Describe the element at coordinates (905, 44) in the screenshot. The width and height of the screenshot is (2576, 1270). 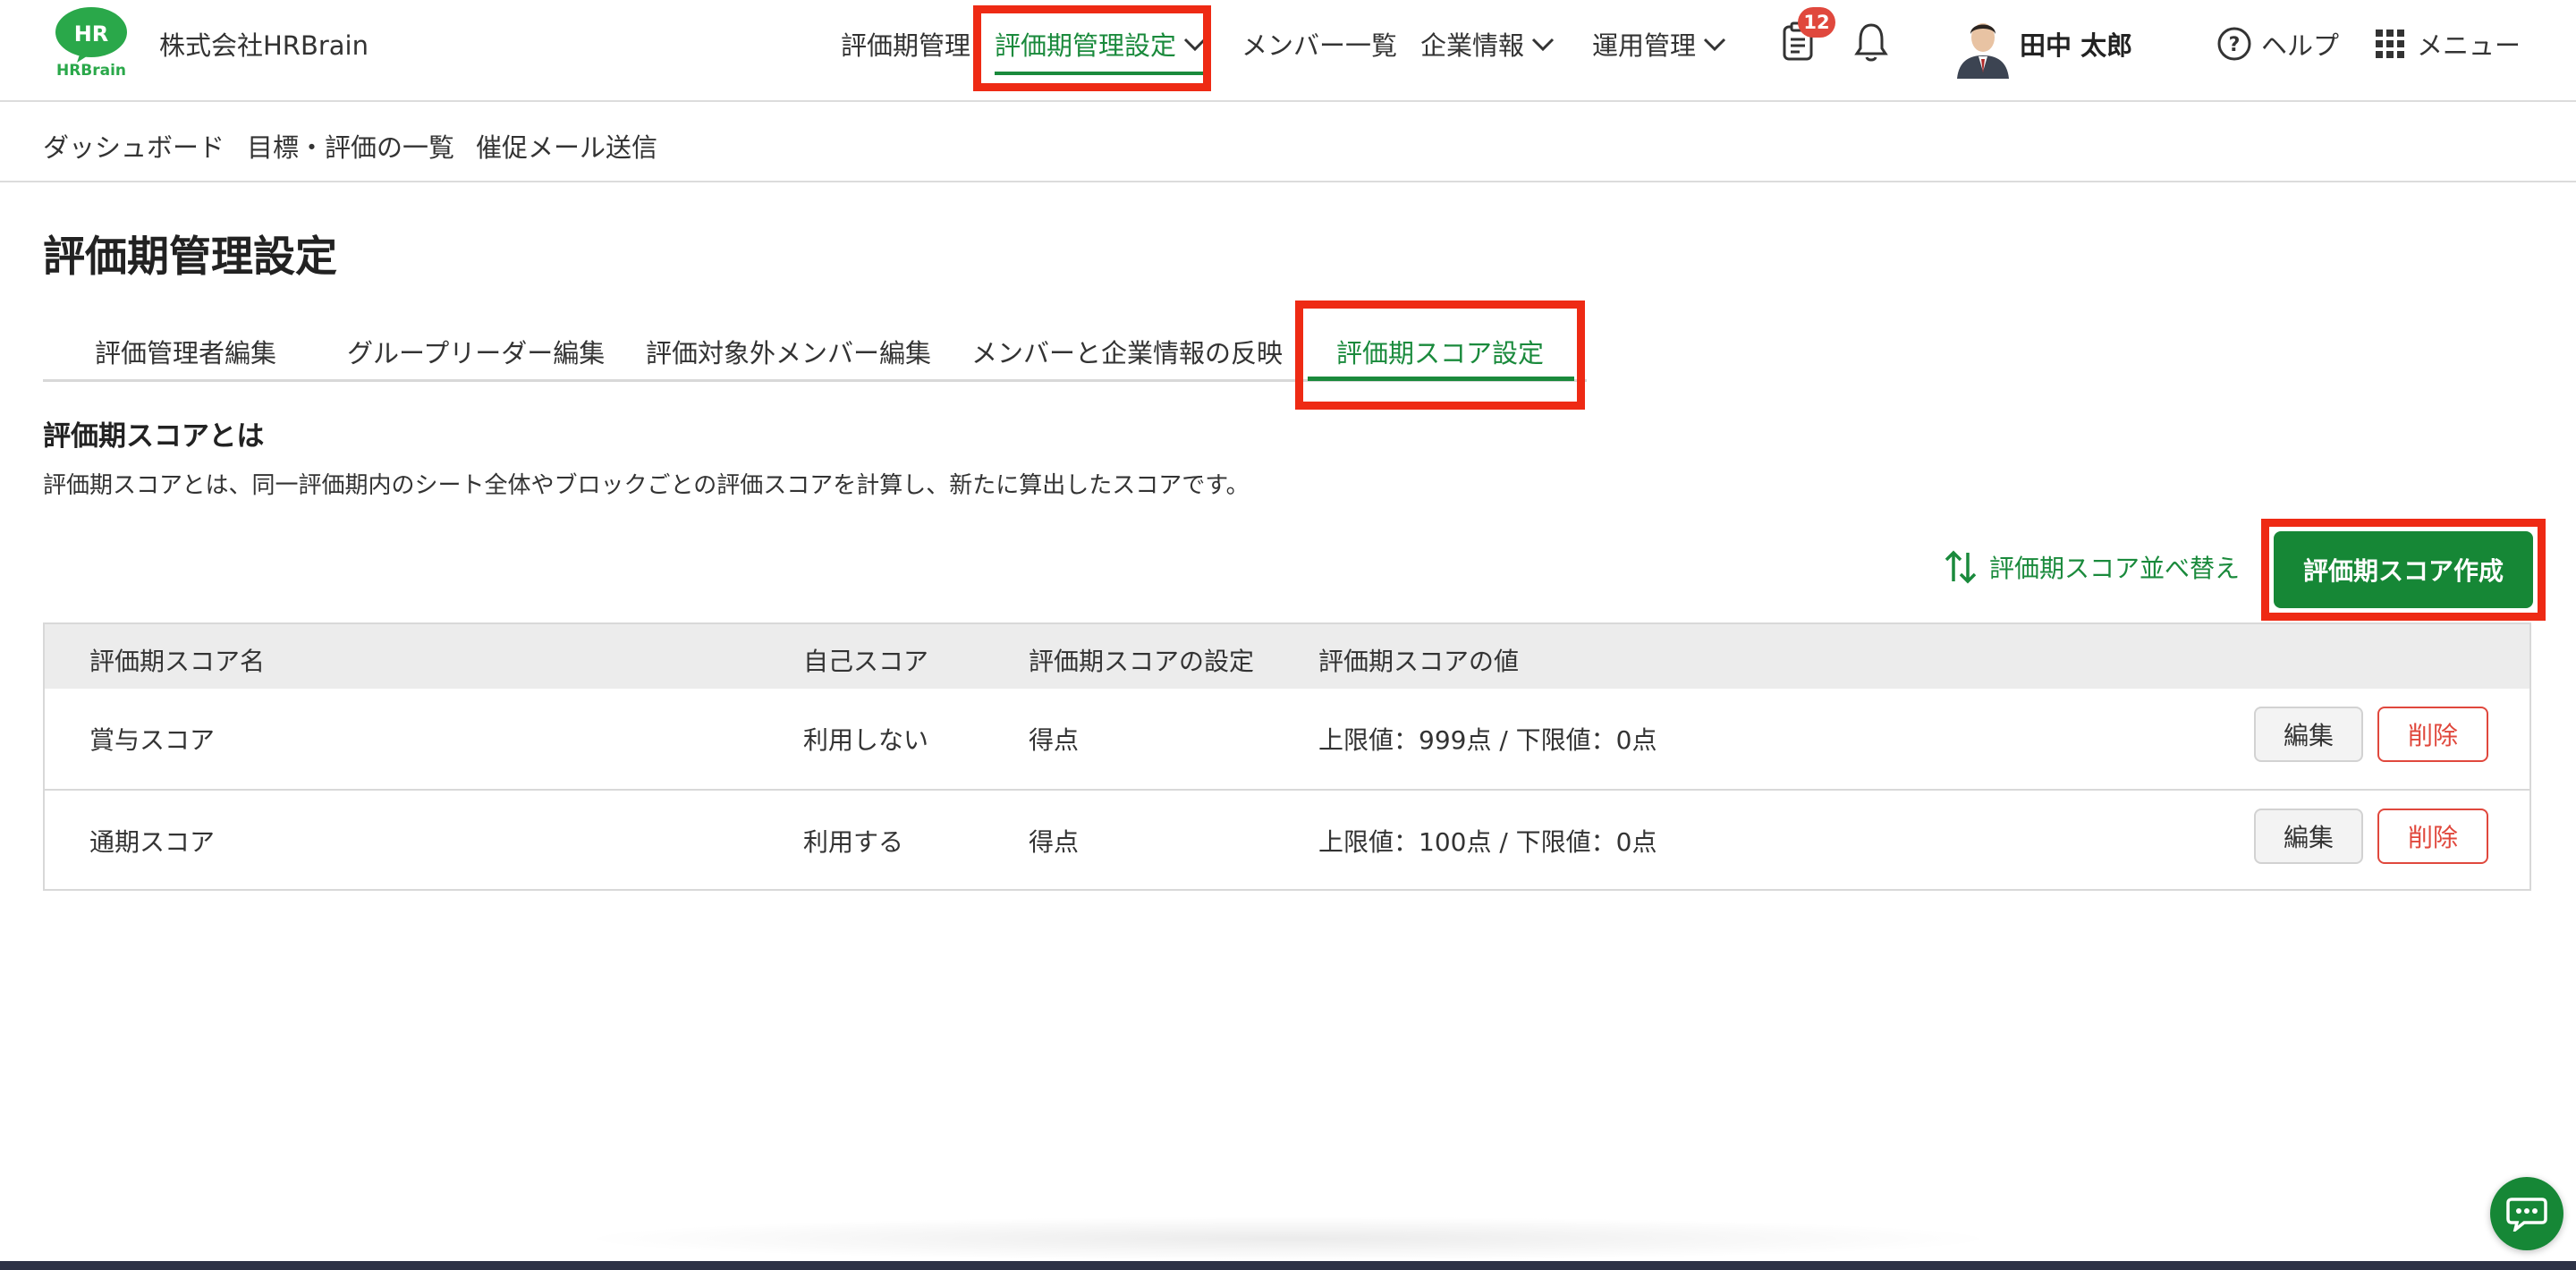
I see `nav-evaluation-period: 評価期管理` at that location.